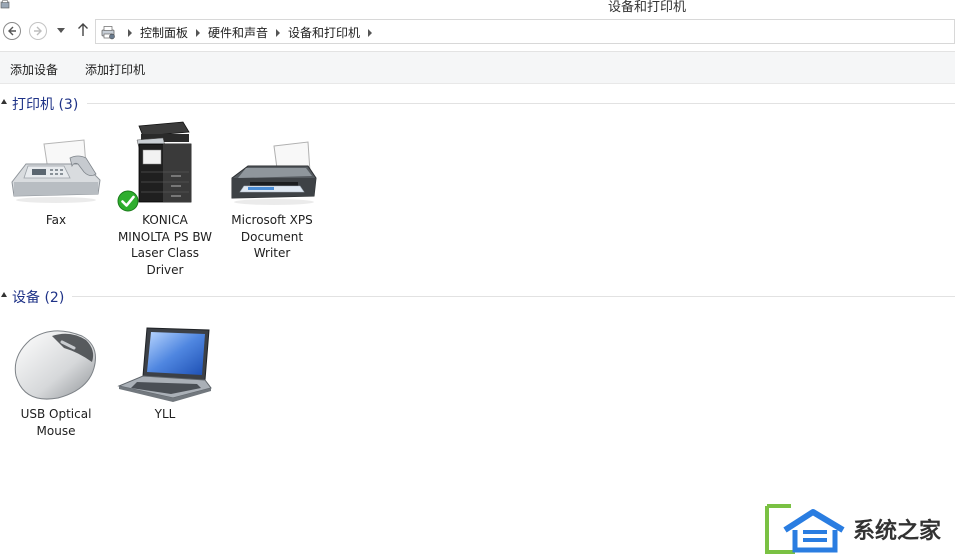  Describe the element at coordinates (108, 33) in the screenshot. I see `devices-printers-location-icon` at that location.